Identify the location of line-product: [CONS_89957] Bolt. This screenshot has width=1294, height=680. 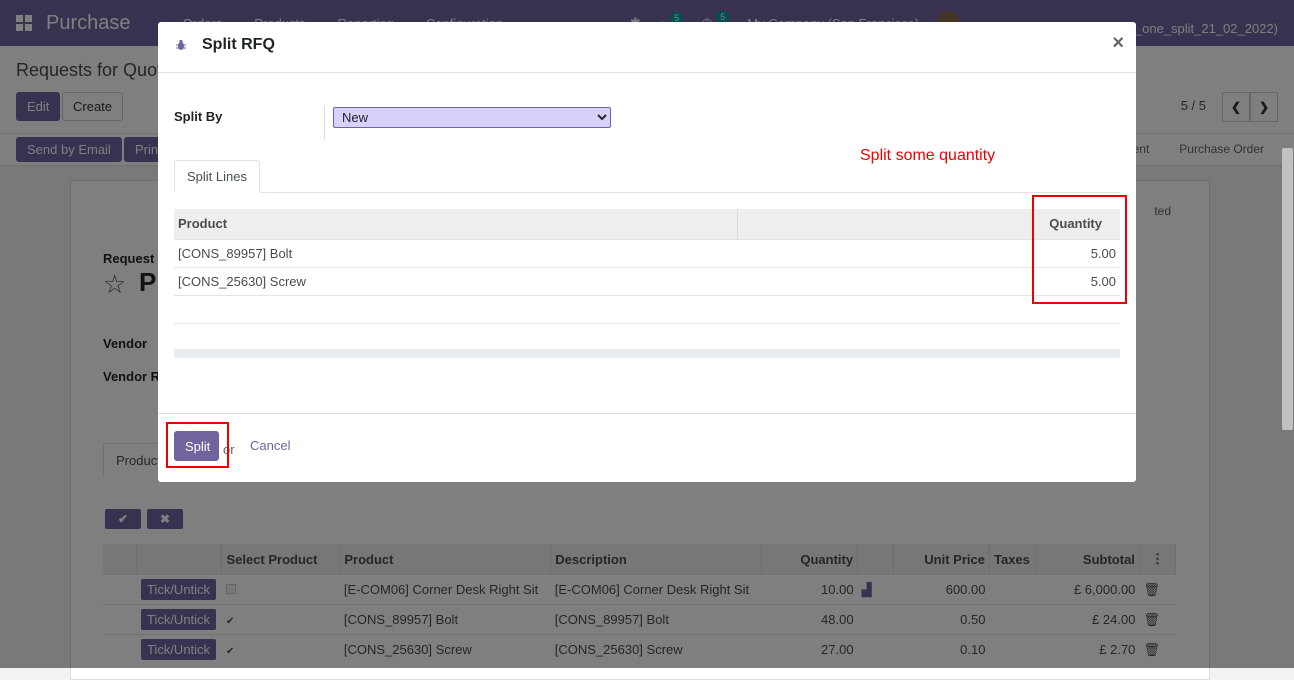
(455, 252).